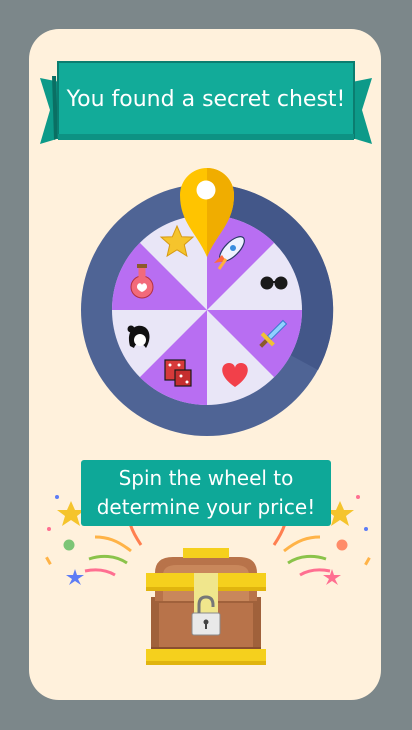 This screenshot has width=412, height=730. I want to click on instruction-line-2: determine your price!, so click(206, 507).